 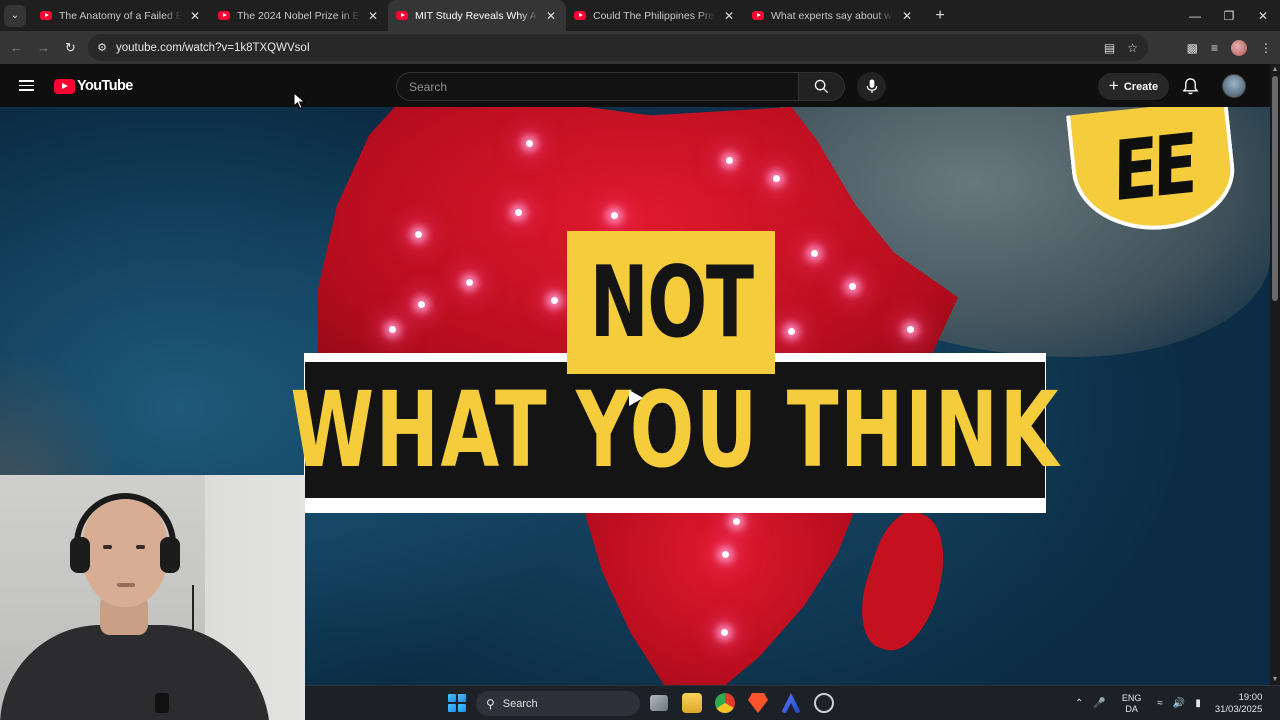 What do you see at coordinates (1113, 85) in the screenshot?
I see `plus-icon: +` at bounding box center [1113, 85].